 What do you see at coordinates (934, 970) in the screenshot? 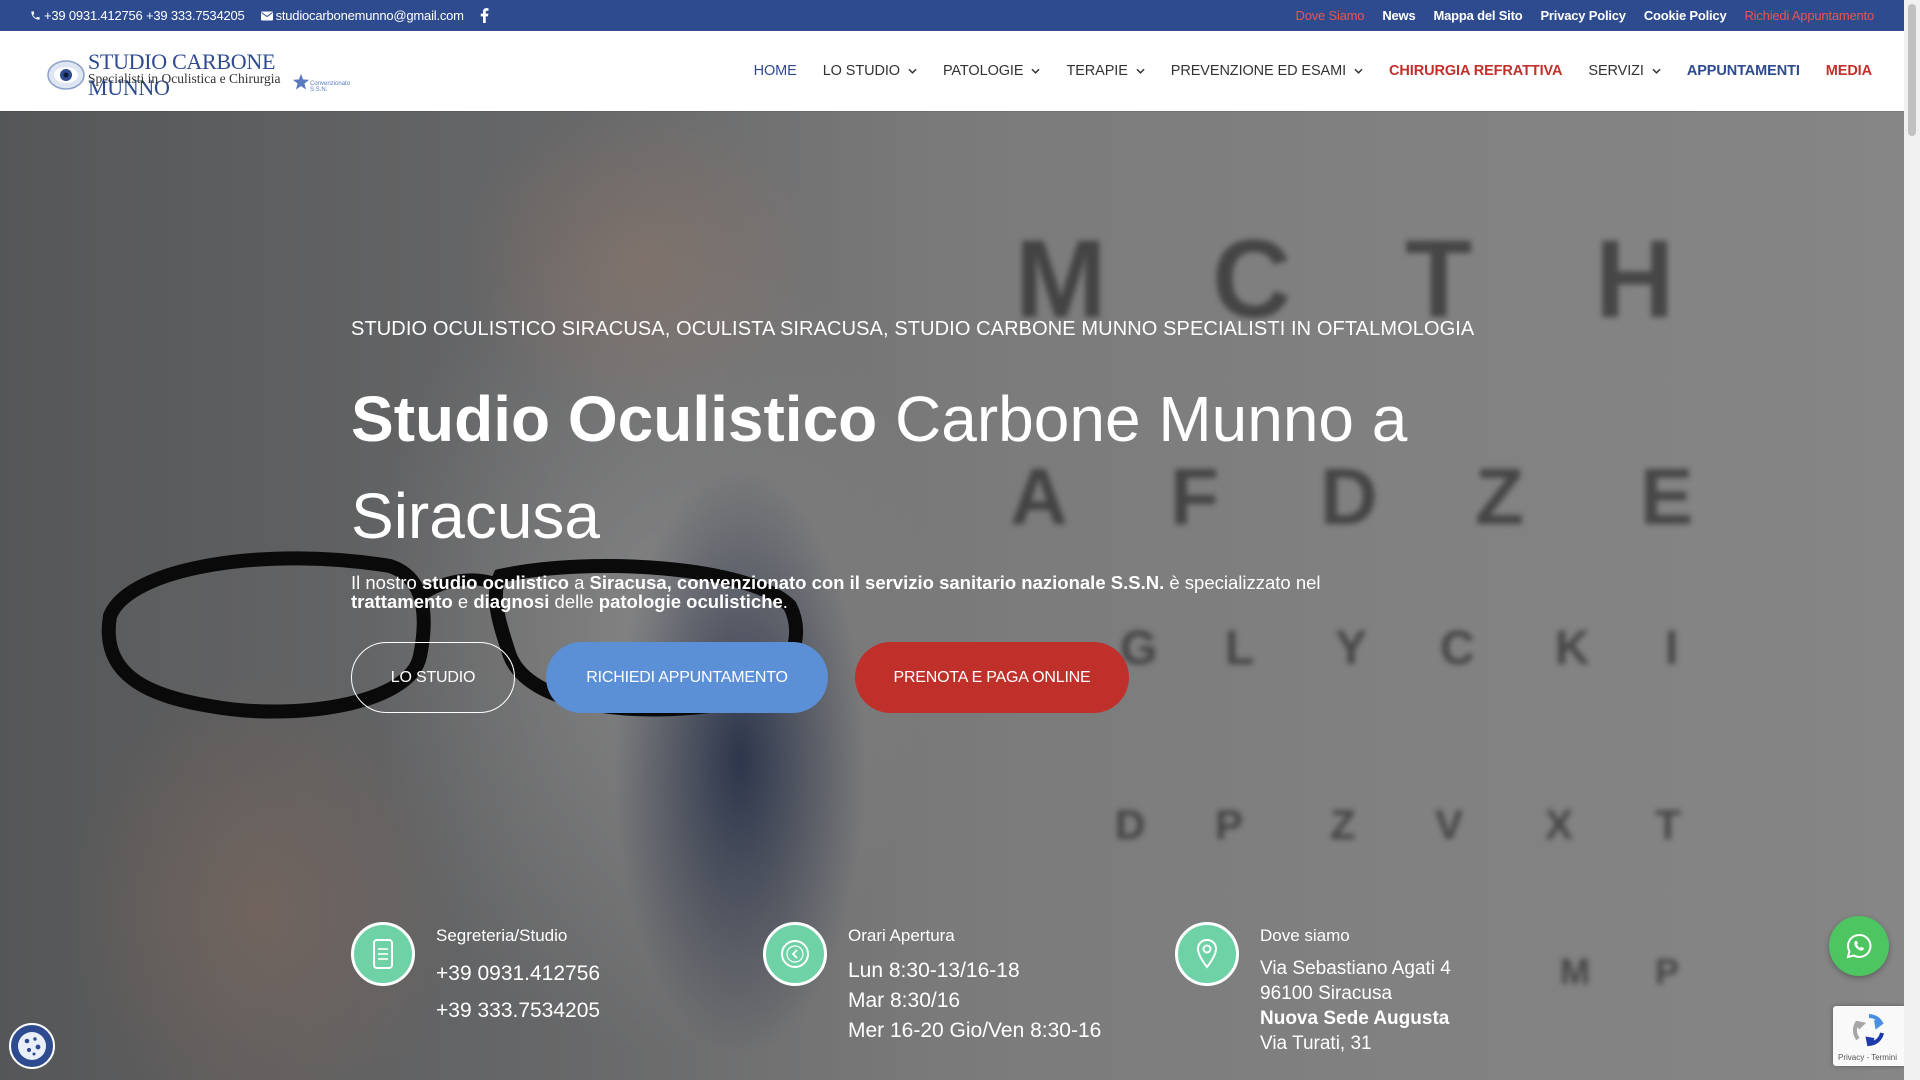
I see `info-hours-line: Lun 8:30-13/16-18` at bounding box center [934, 970].